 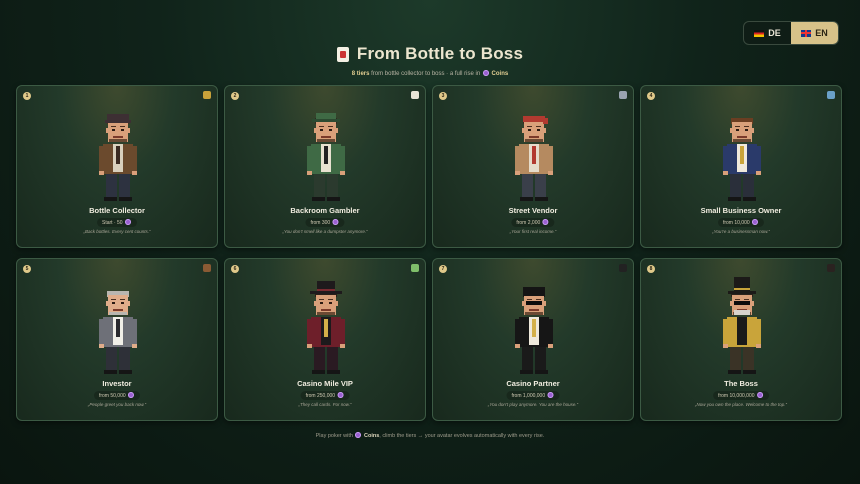 I want to click on briefcase-icon, so click(x=207, y=268).